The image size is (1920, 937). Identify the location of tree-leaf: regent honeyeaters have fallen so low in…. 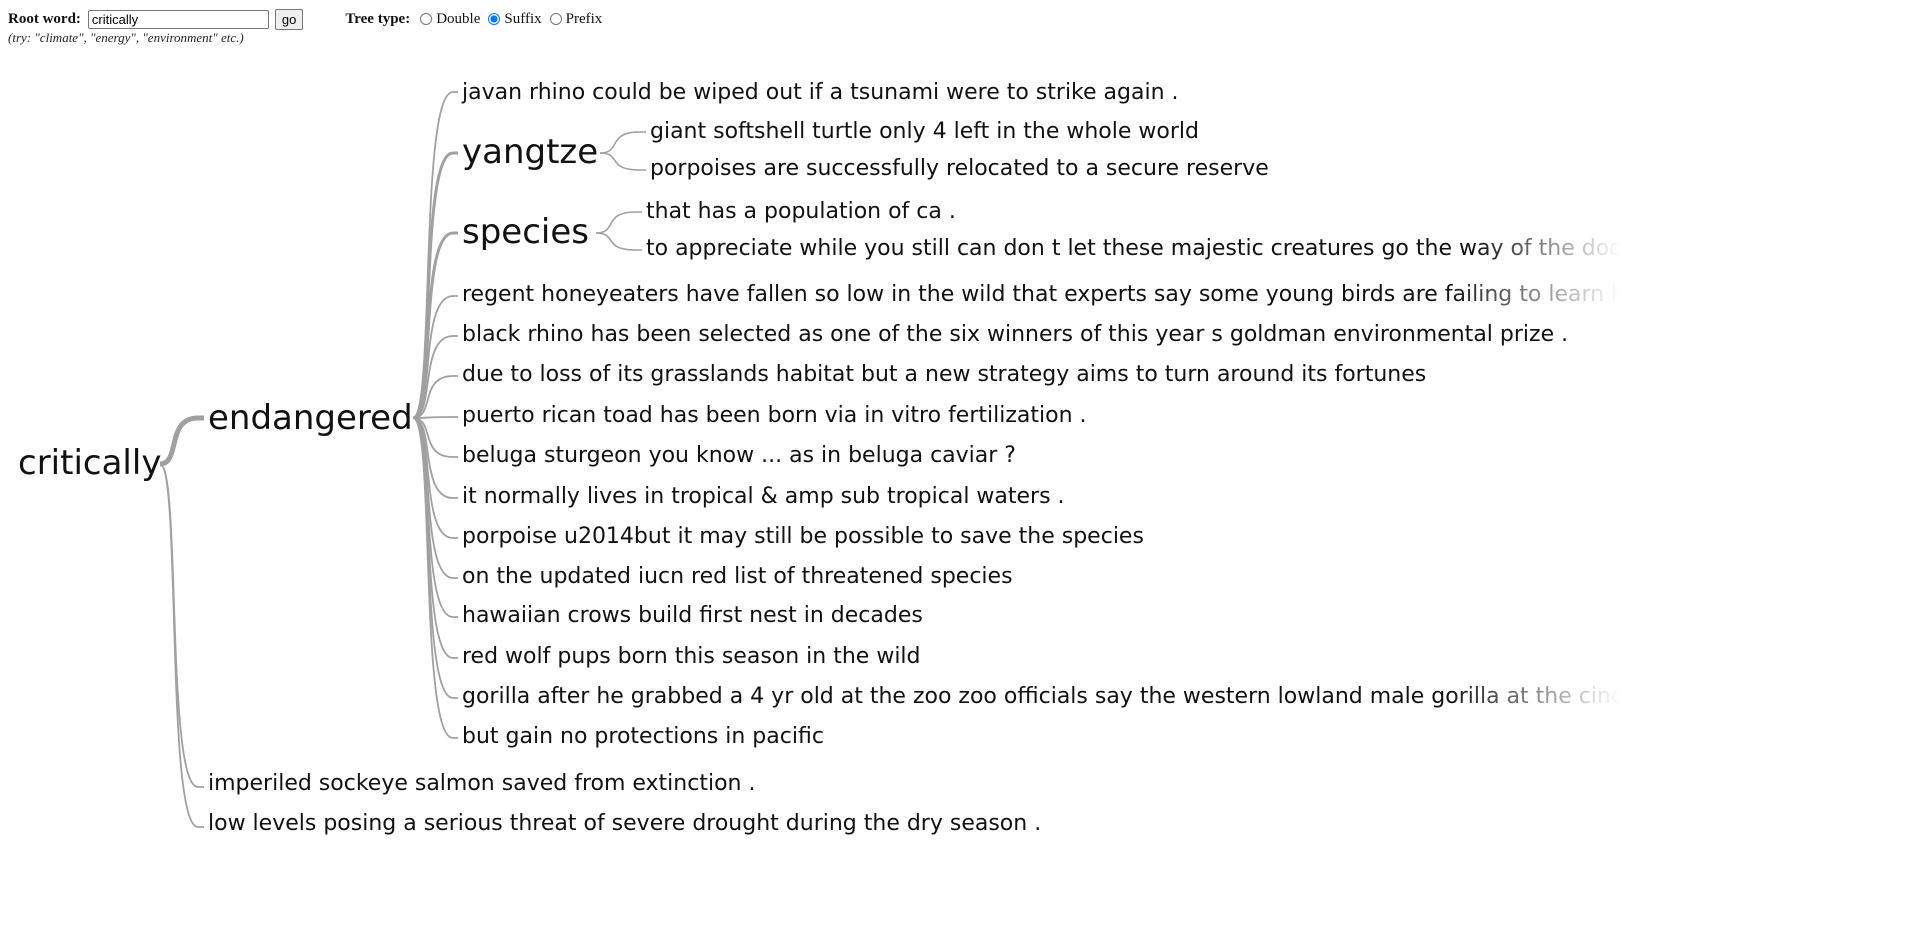
(1041, 295).